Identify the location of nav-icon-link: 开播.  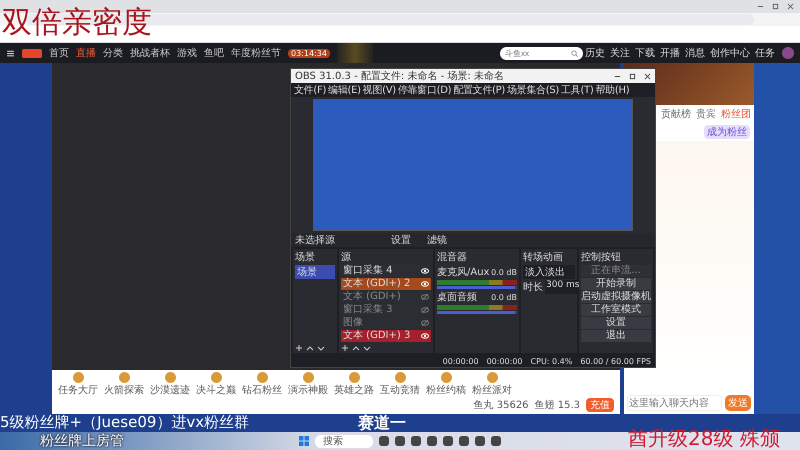
(670, 53).